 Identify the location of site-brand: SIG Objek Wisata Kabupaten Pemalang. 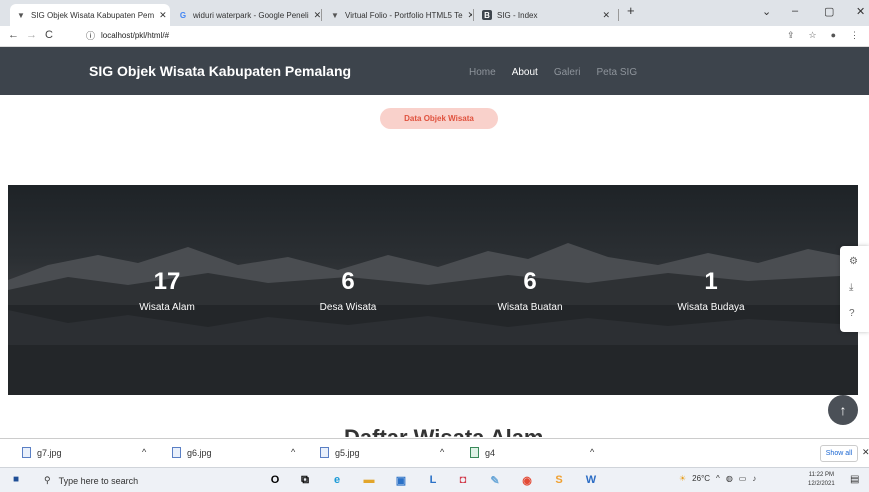
(220, 71).